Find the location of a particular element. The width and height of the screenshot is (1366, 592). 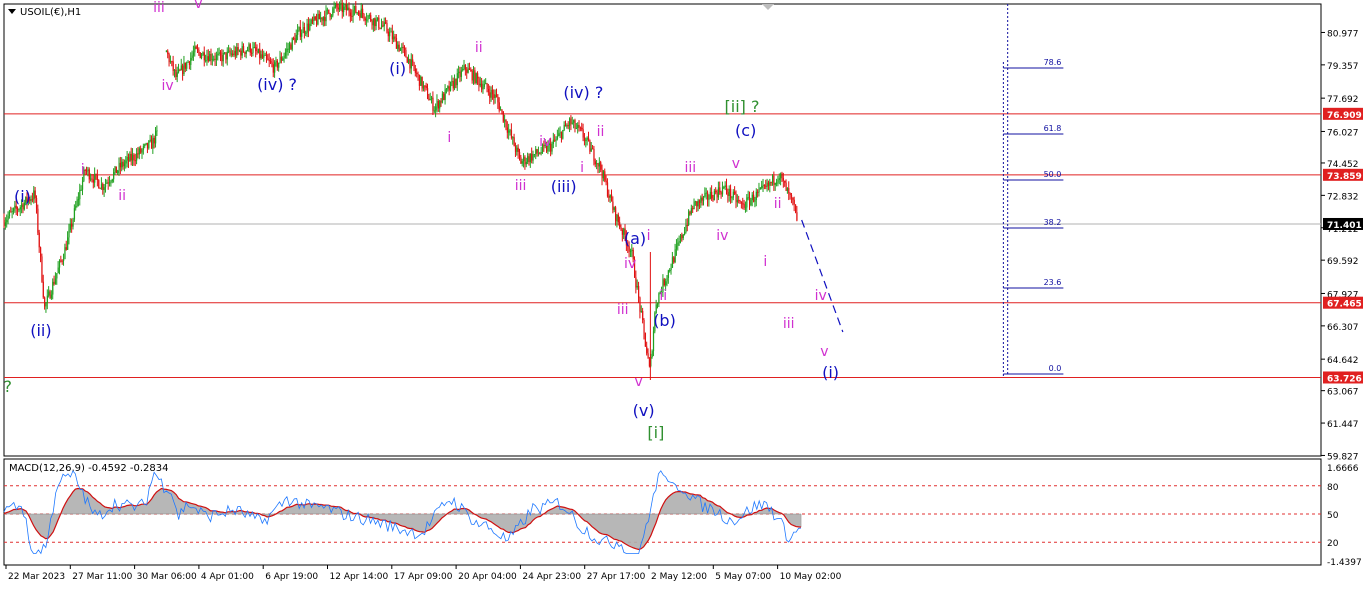

wave-label: iii is located at coordinates (691, 168).